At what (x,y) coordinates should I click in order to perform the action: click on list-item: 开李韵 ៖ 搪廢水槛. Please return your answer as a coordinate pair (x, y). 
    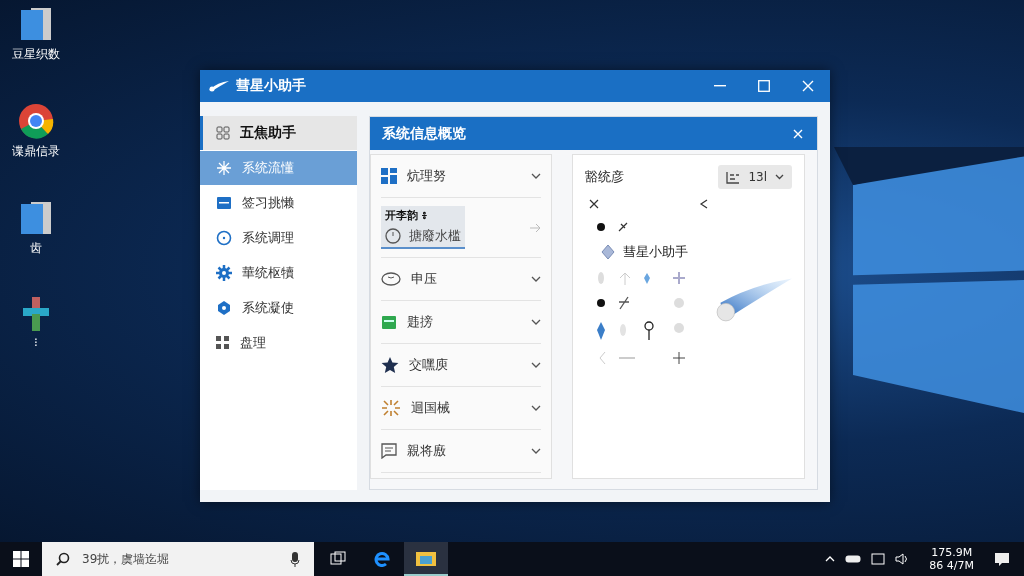
    Looking at the image, I should click on (423, 227).